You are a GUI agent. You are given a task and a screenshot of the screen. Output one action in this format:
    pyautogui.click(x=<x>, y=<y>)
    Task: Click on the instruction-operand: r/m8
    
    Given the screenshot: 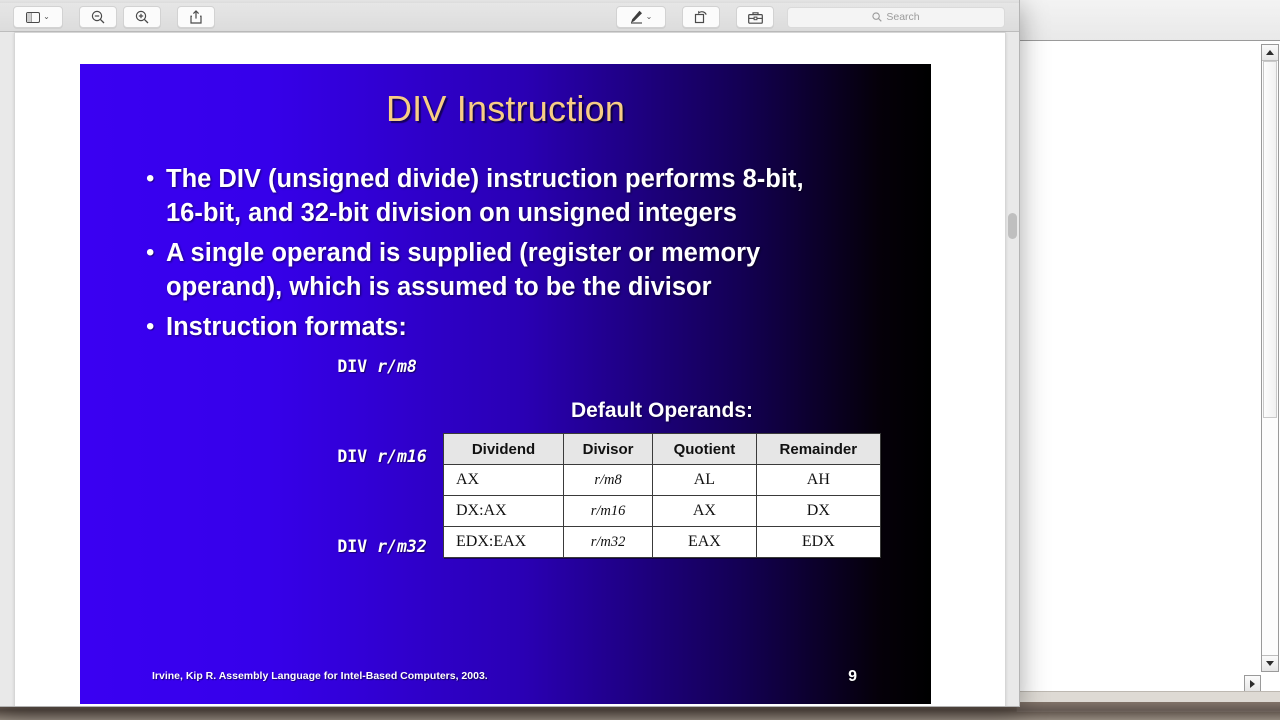 What is the action you would take?
    pyautogui.click(x=397, y=366)
    